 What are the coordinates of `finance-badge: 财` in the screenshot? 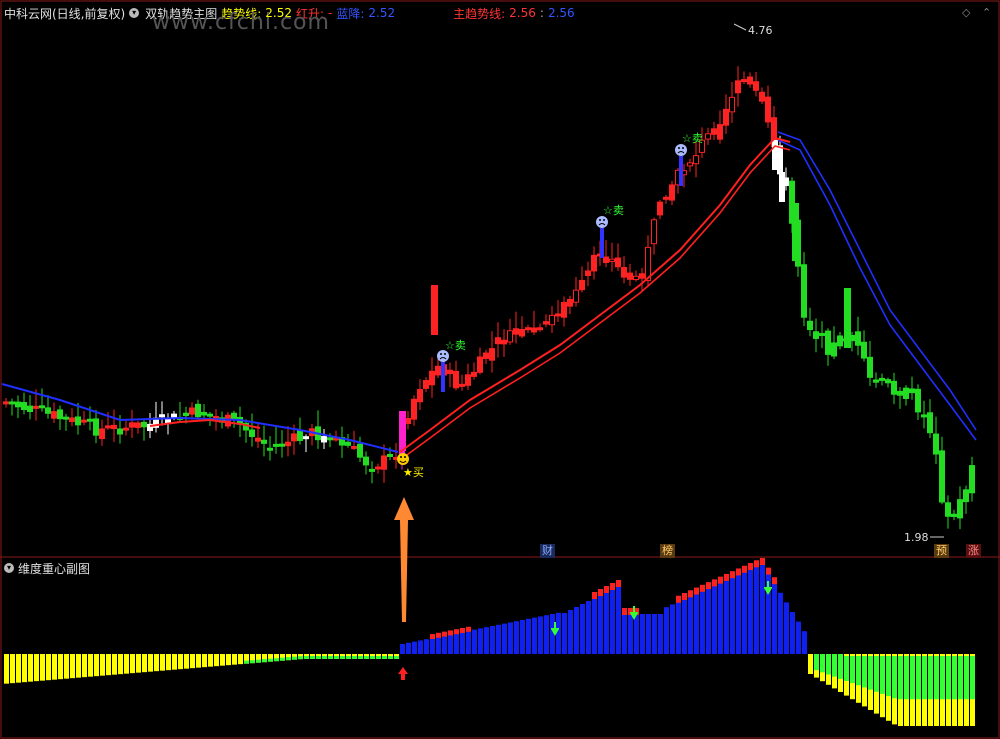 It's located at (547, 551).